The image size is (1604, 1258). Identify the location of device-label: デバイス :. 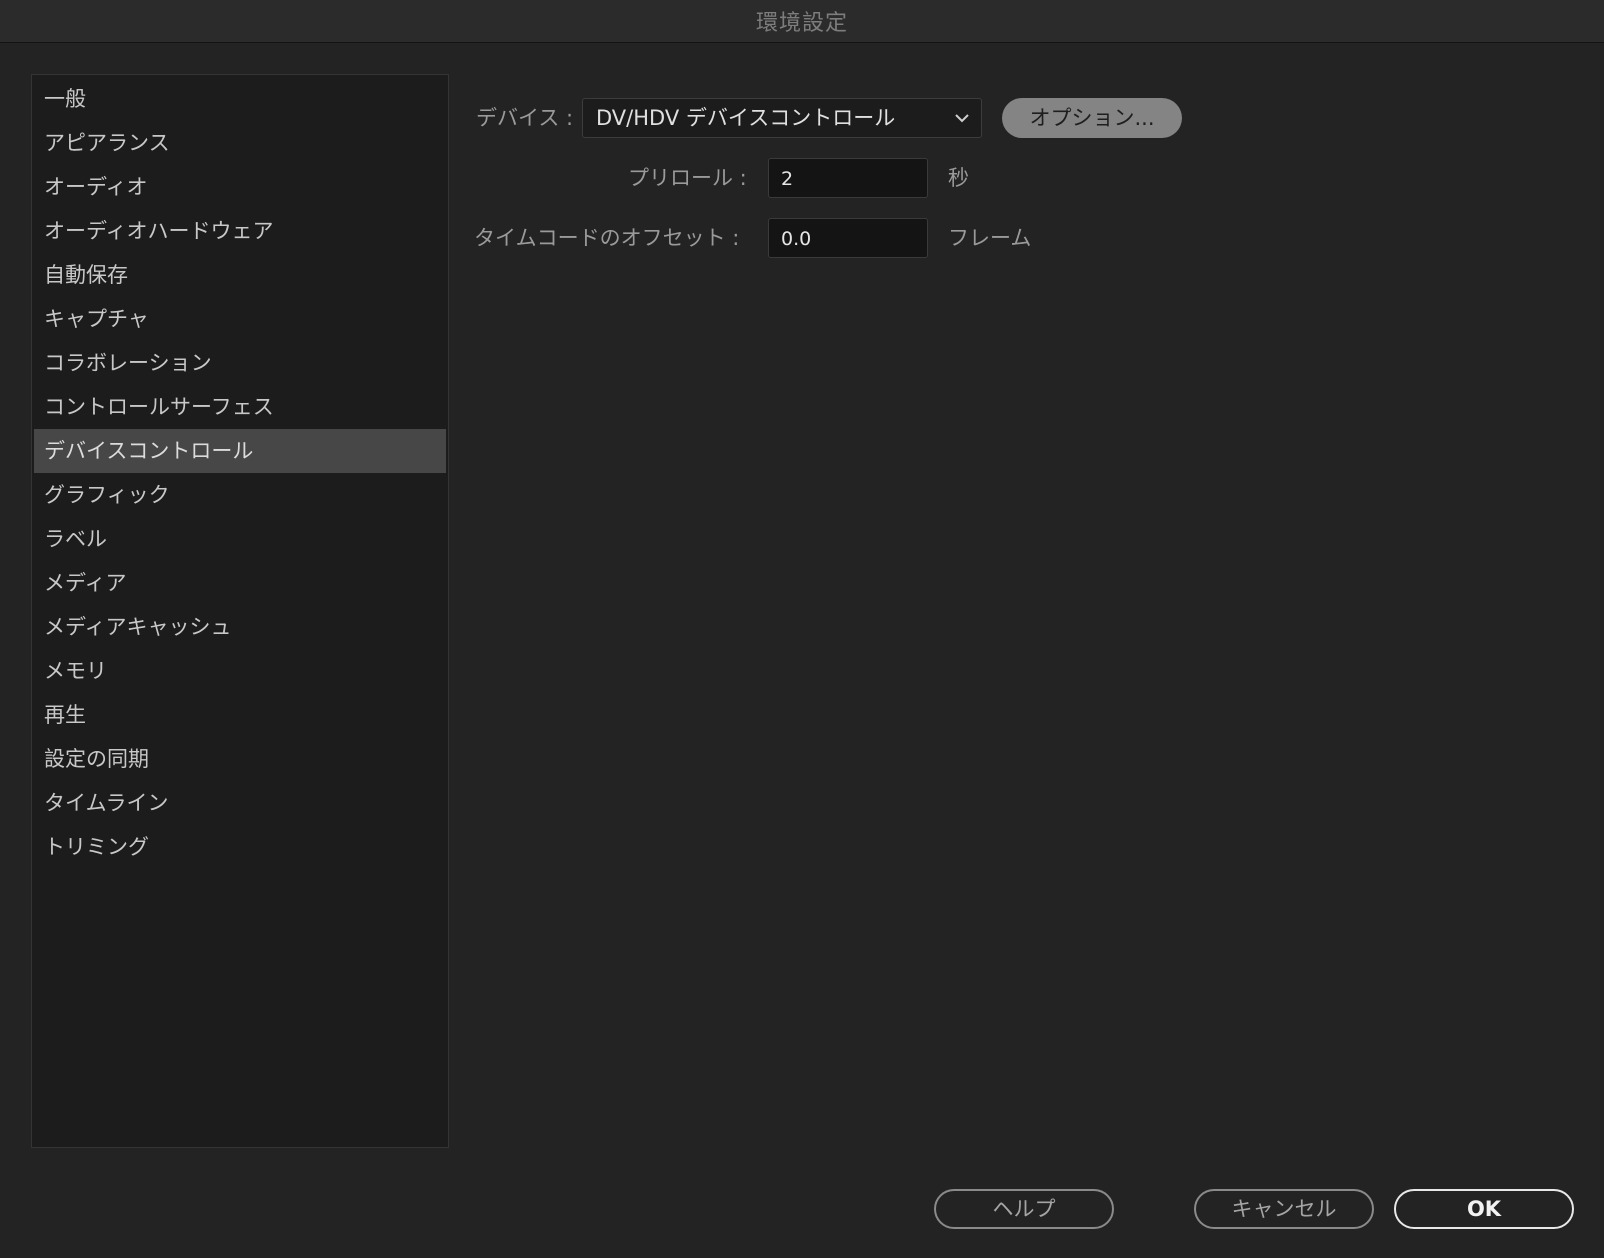
(525, 118).